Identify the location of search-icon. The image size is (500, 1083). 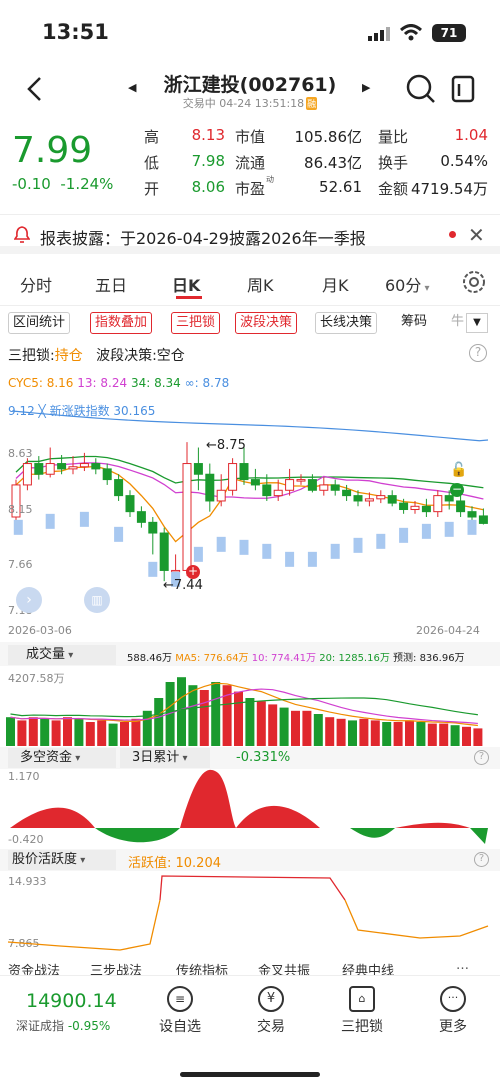
(421, 91).